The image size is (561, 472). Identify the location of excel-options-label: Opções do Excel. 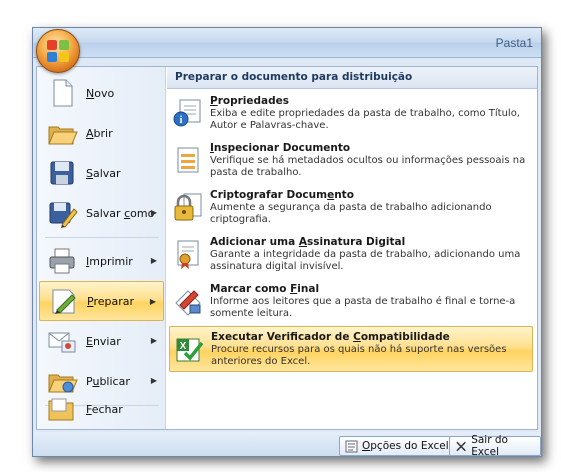
(405, 446).